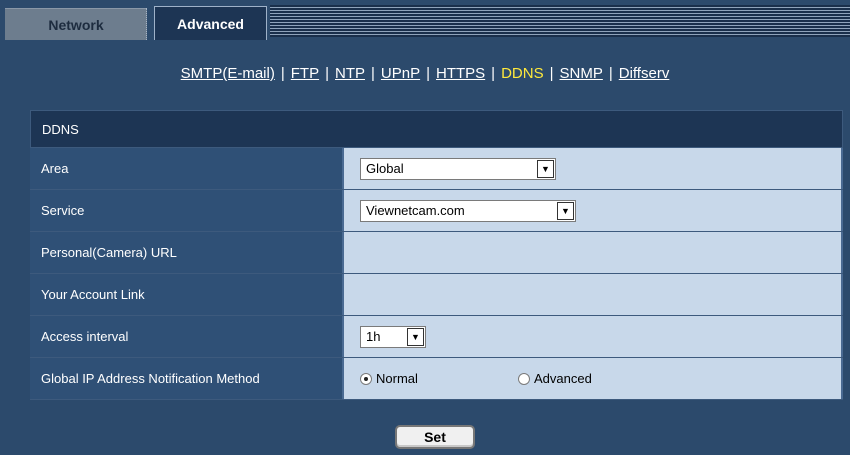 The height and width of the screenshot is (455, 850). Describe the element at coordinates (187, 252) in the screenshot. I see `personal-url-label: Personal(Camera) URL` at that location.